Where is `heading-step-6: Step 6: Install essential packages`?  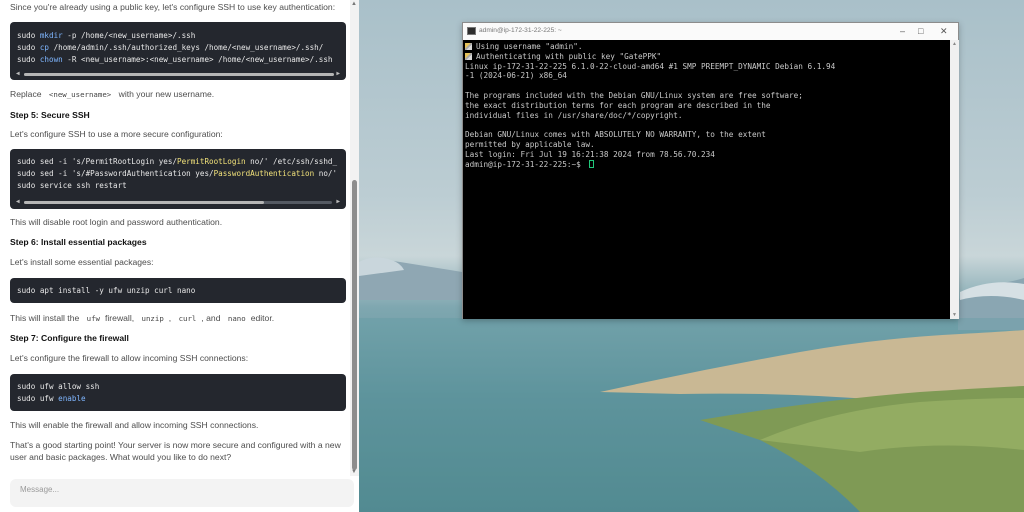
heading-step-6: Step 6: Install essential packages is located at coordinates (78, 242).